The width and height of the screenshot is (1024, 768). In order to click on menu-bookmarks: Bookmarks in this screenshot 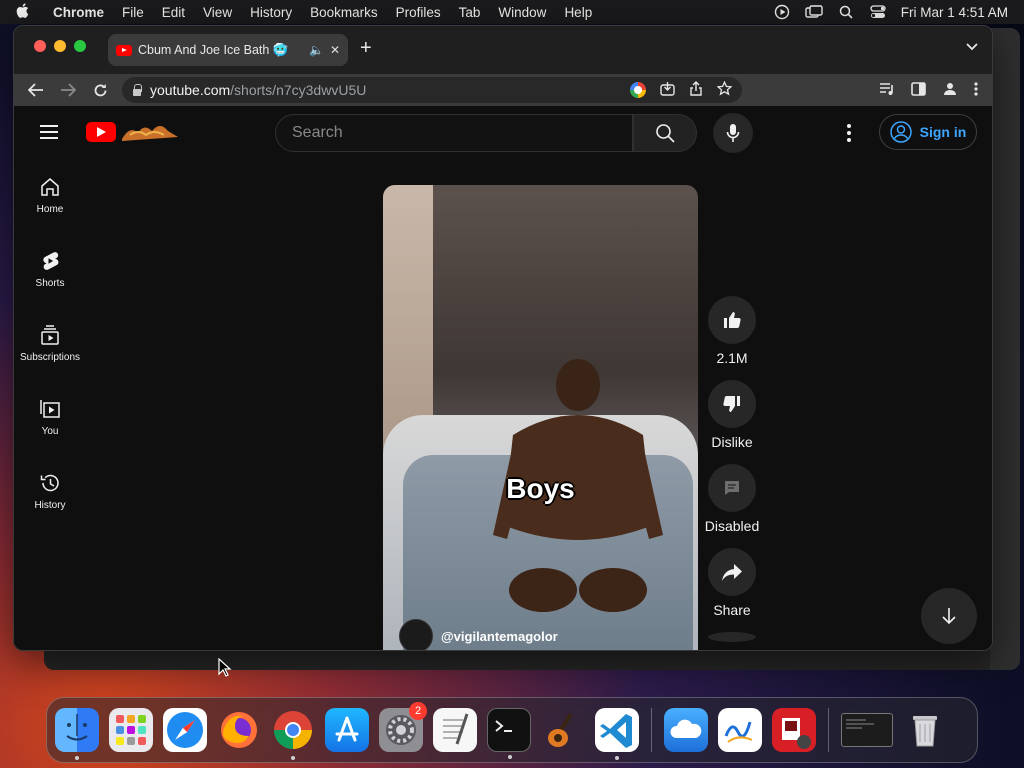, I will do `click(344, 12)`.